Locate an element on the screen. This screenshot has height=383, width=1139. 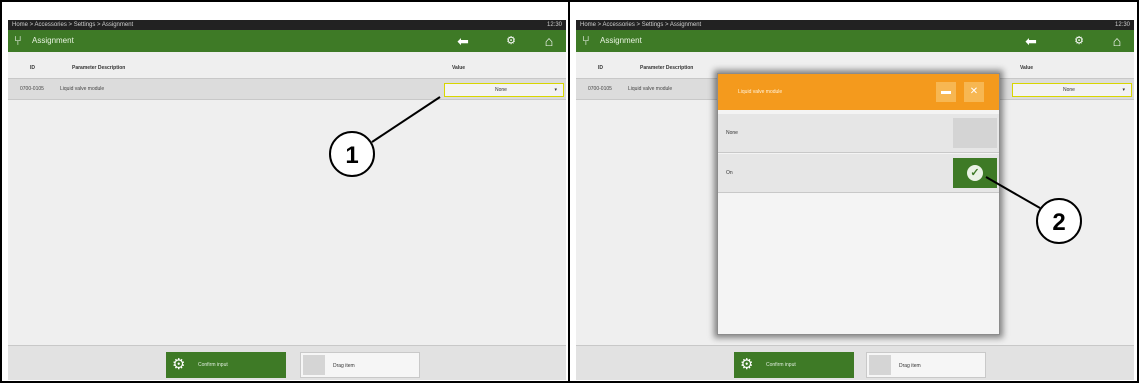
callout-2: 2 is located at coordinates (1059, 221).